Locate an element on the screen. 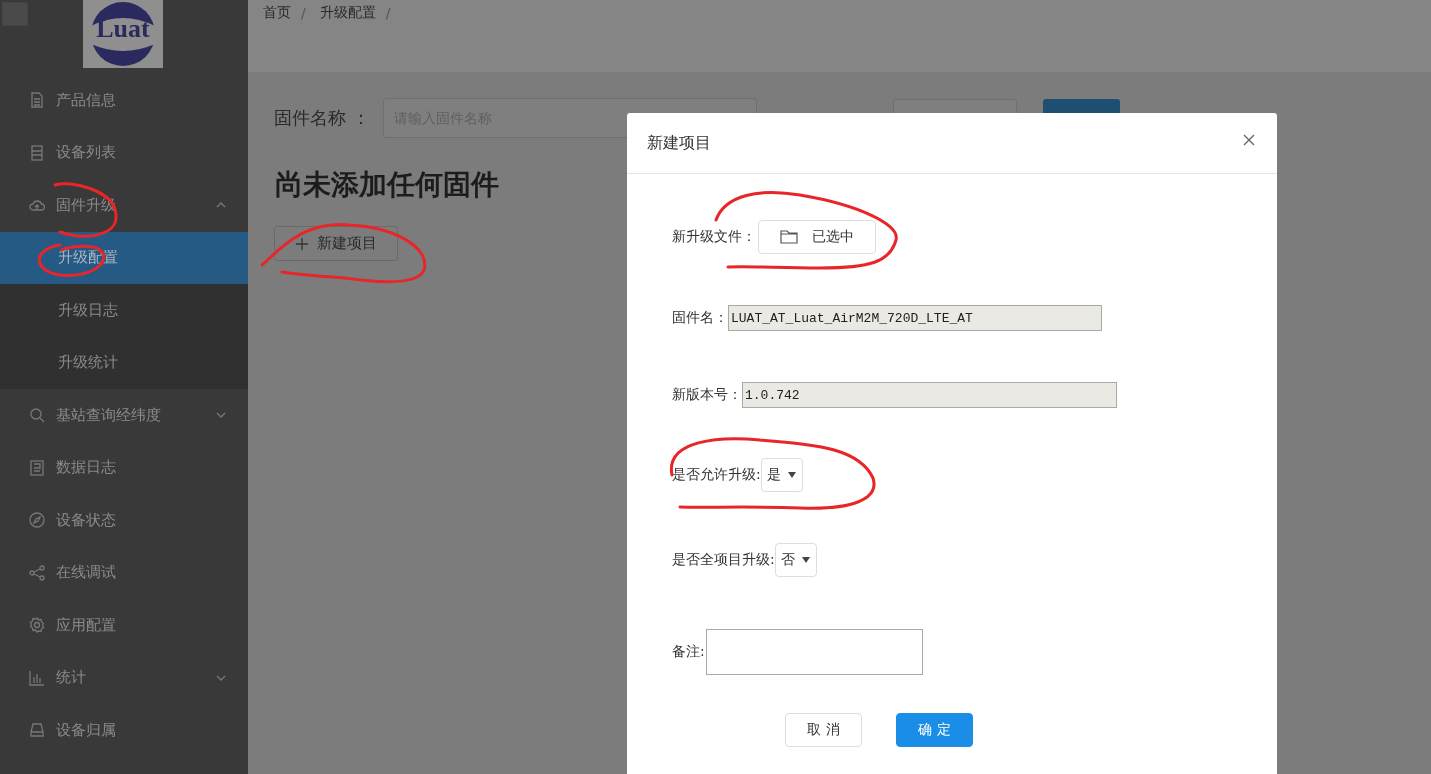 This screenshot has height=774, width=1431. readonly-field: 1.0.742 is located at coordinates (929, 395).